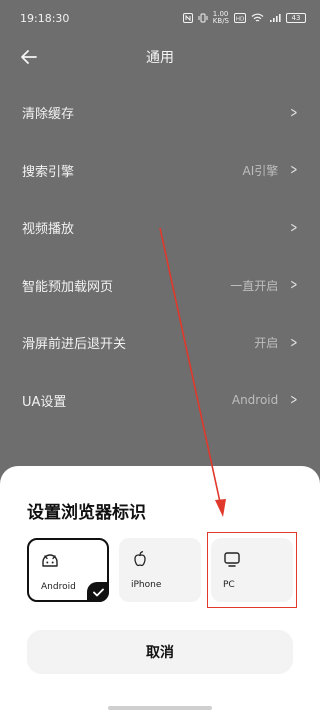 This screenshot has height=715, width=320. What do you see at coordinates (254, 285) in the screenshot?
I see `setting-value: 一直开启` at bounding box center [254, 285].